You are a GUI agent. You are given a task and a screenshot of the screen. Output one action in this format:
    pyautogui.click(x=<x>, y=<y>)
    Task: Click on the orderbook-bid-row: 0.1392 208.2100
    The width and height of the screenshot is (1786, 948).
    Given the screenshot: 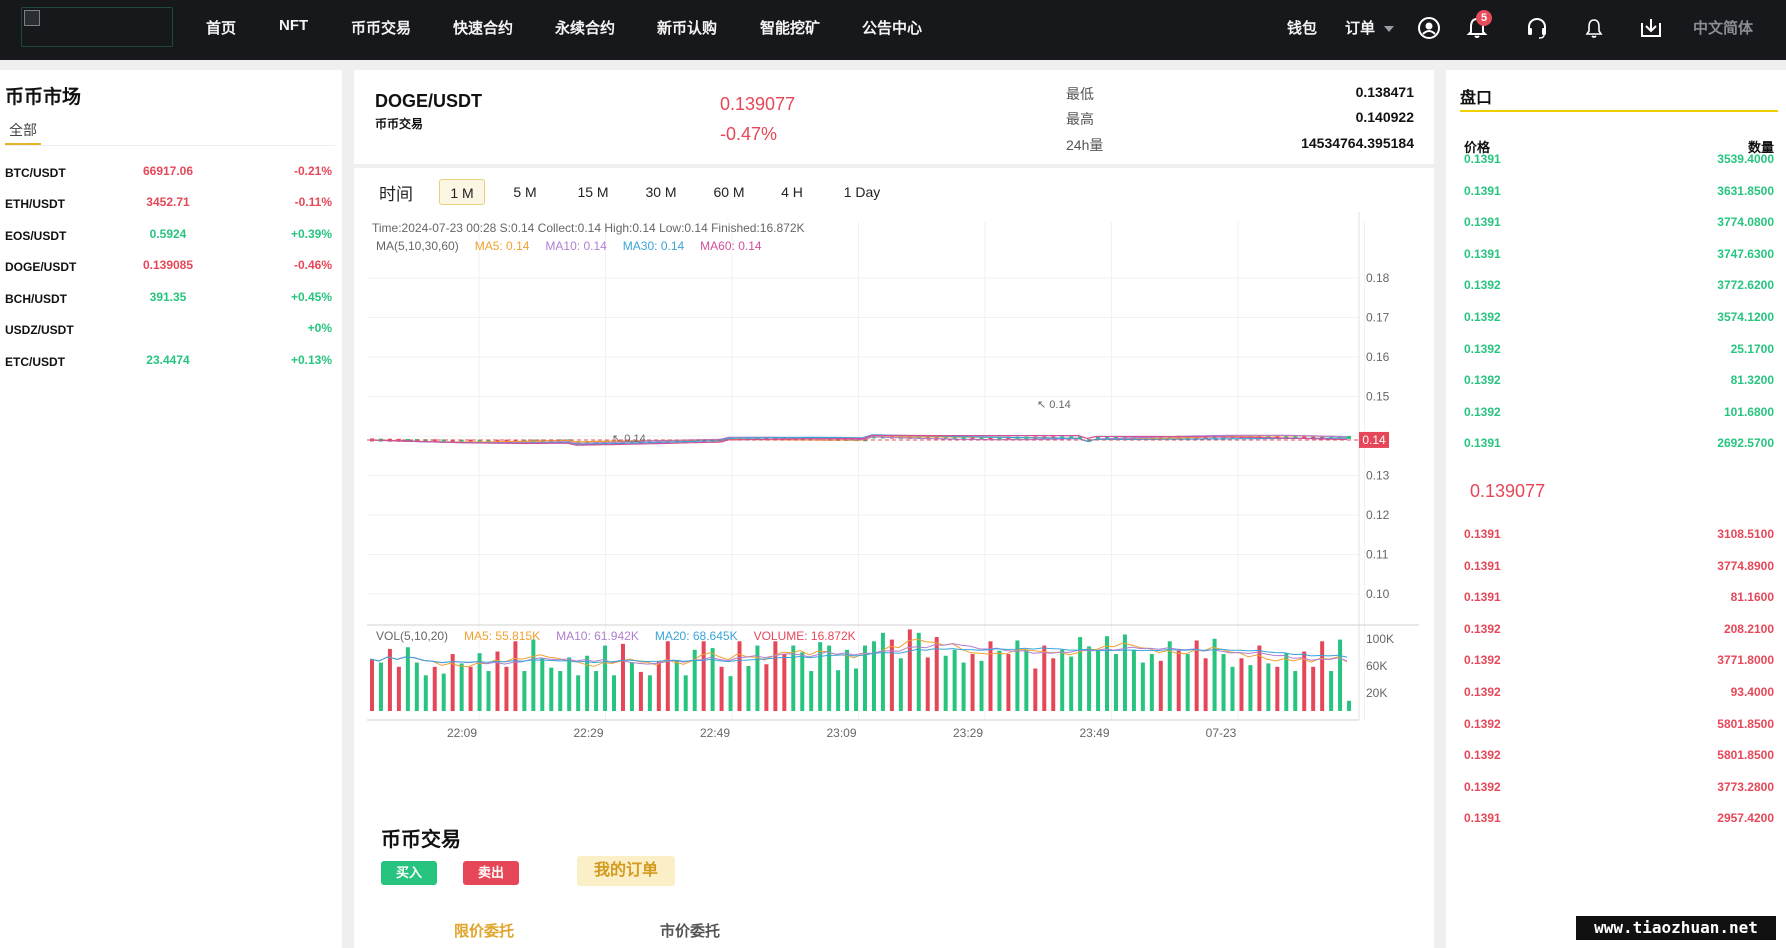 What is the action you would take?
    pyautogui.click(x=1616, y=629)
    